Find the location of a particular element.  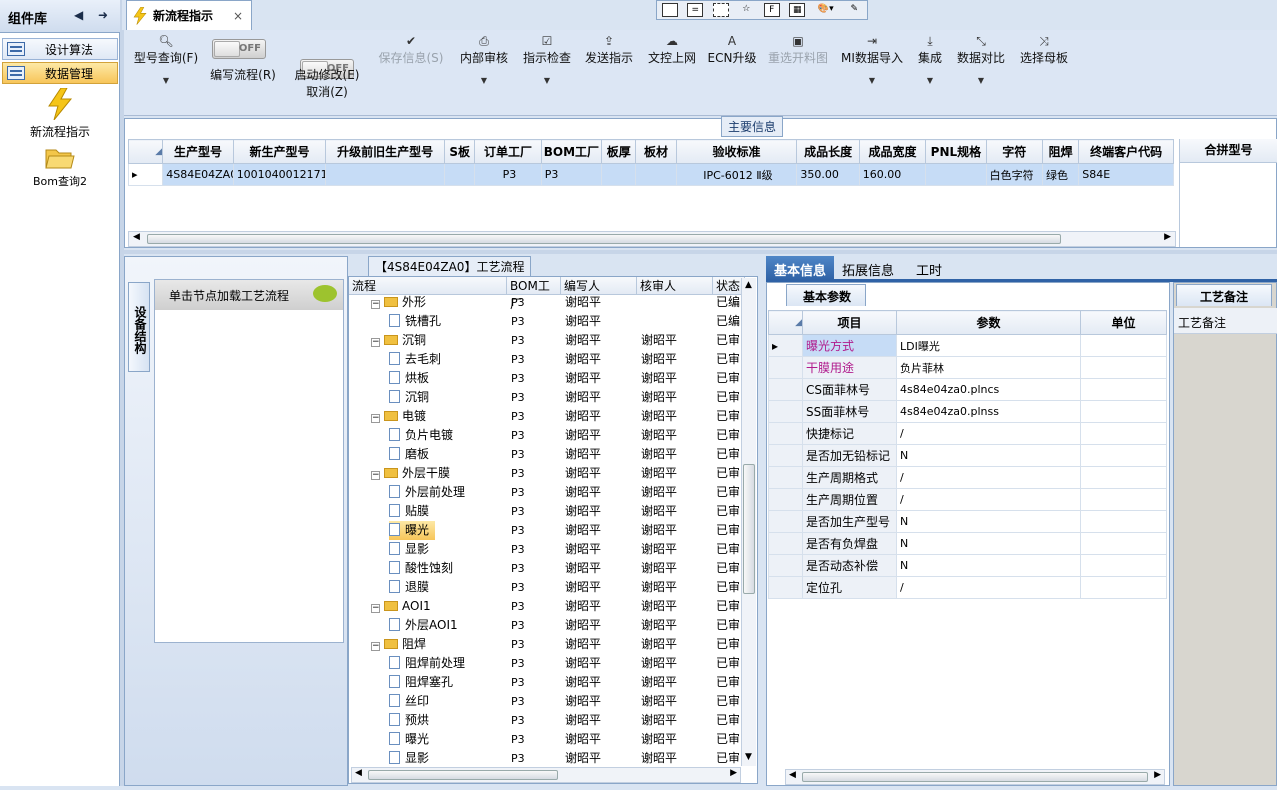

integrate-button: ⤓ 集成 ▼ is located at coordinates (930, 59).